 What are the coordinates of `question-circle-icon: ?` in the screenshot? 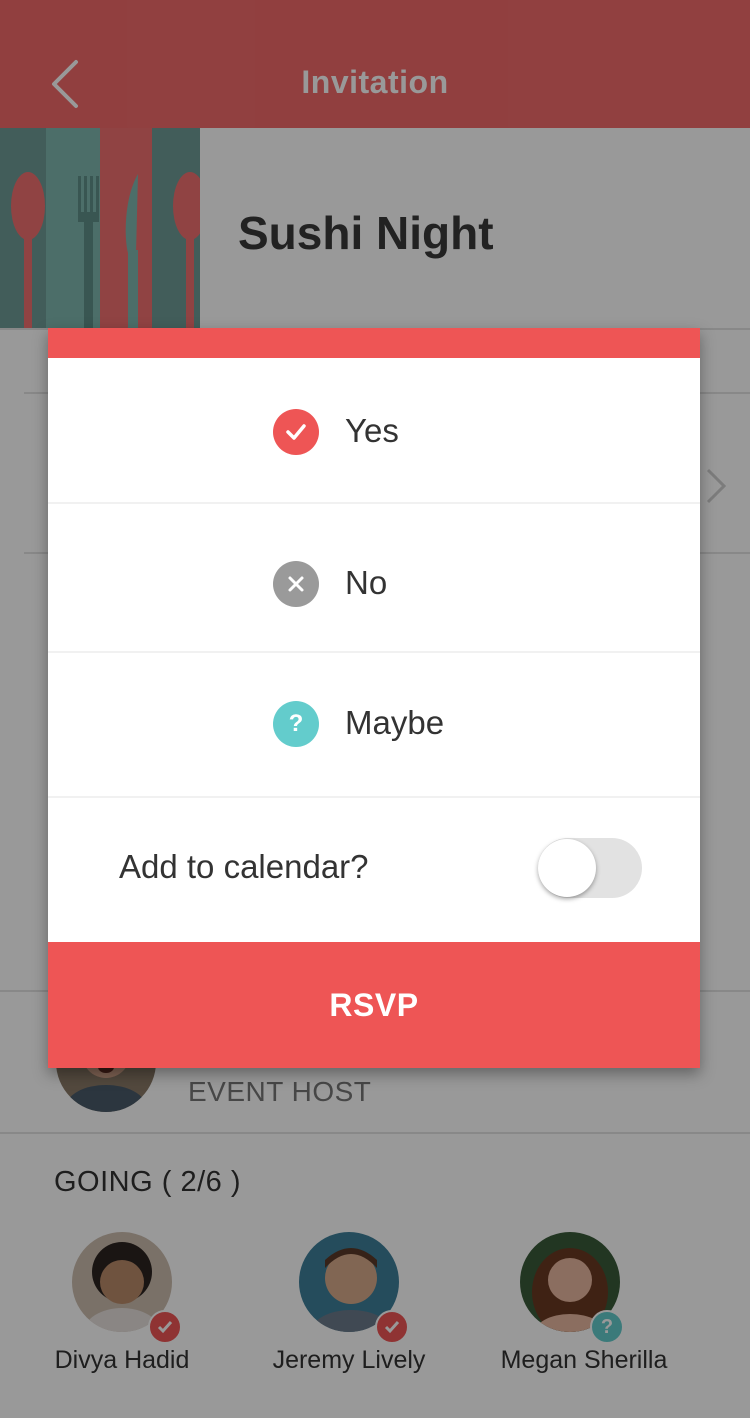 It's located at (296, 724).